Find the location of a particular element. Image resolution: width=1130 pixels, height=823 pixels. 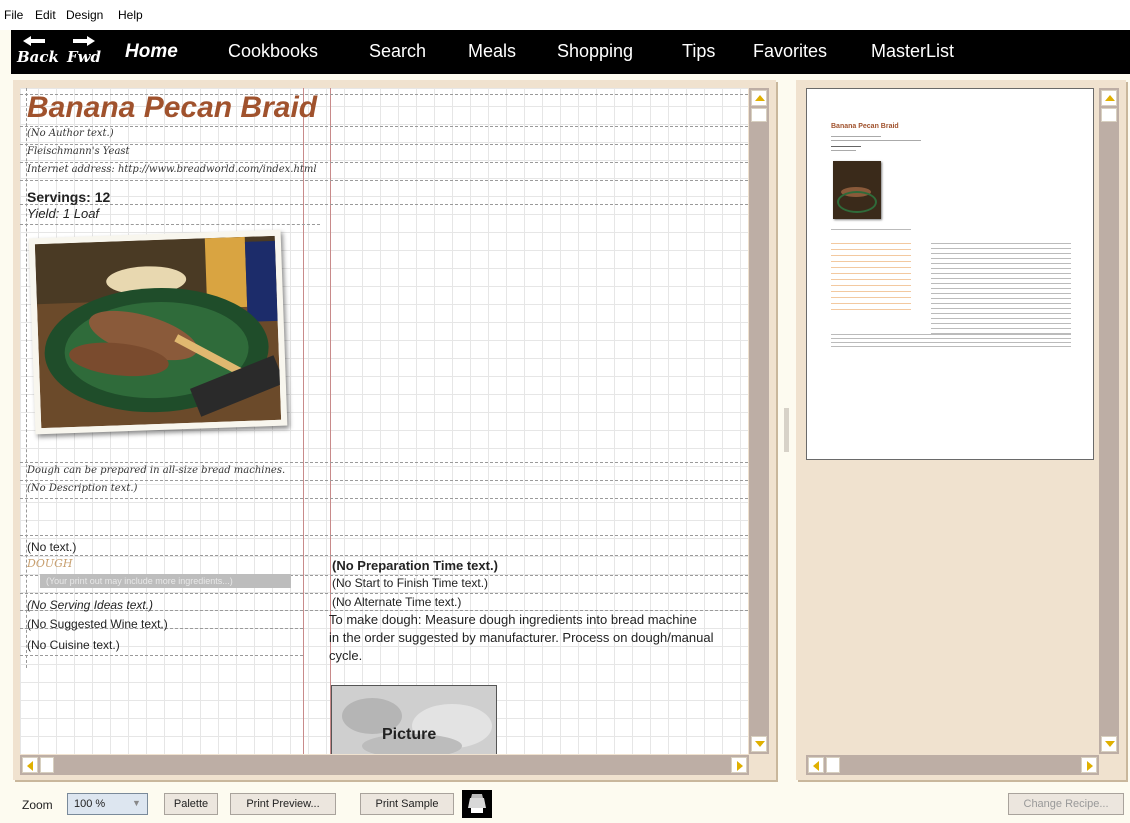

chevron-down-icon: ▼ is located at coordinates (136, 803).